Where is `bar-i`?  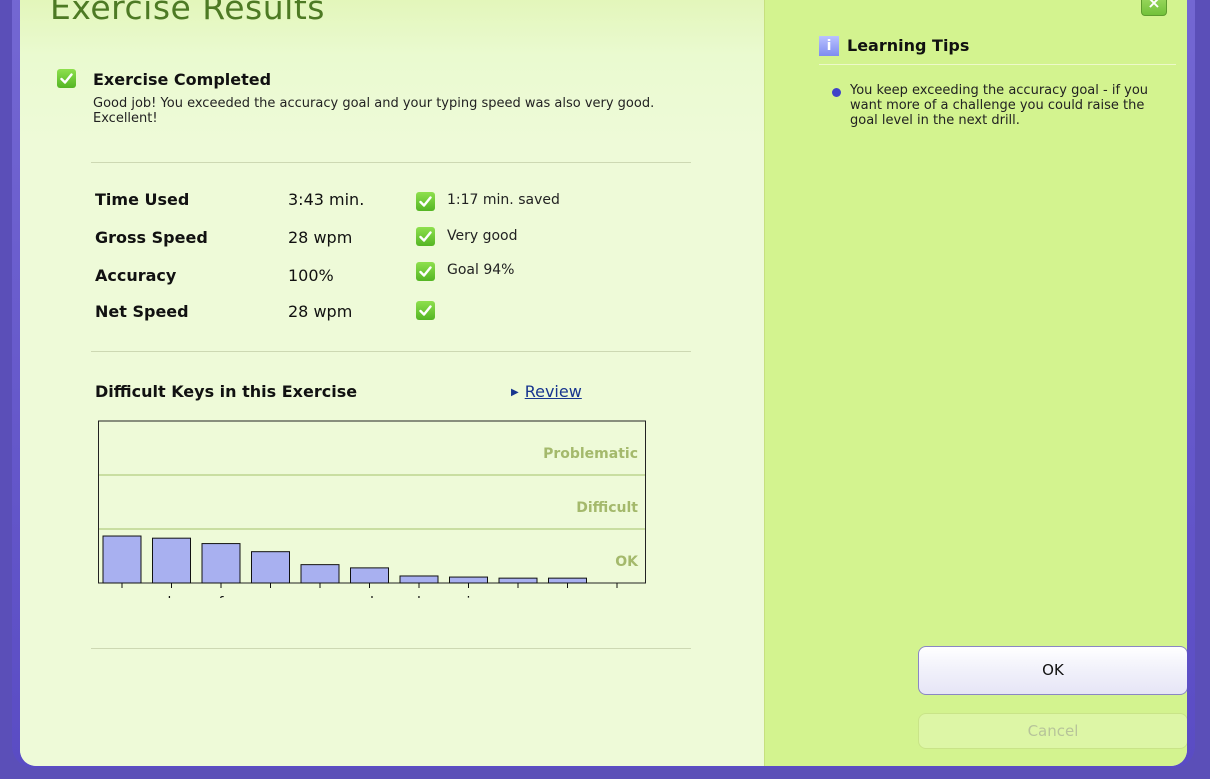
bar-i is located at coordinates (468, 580).